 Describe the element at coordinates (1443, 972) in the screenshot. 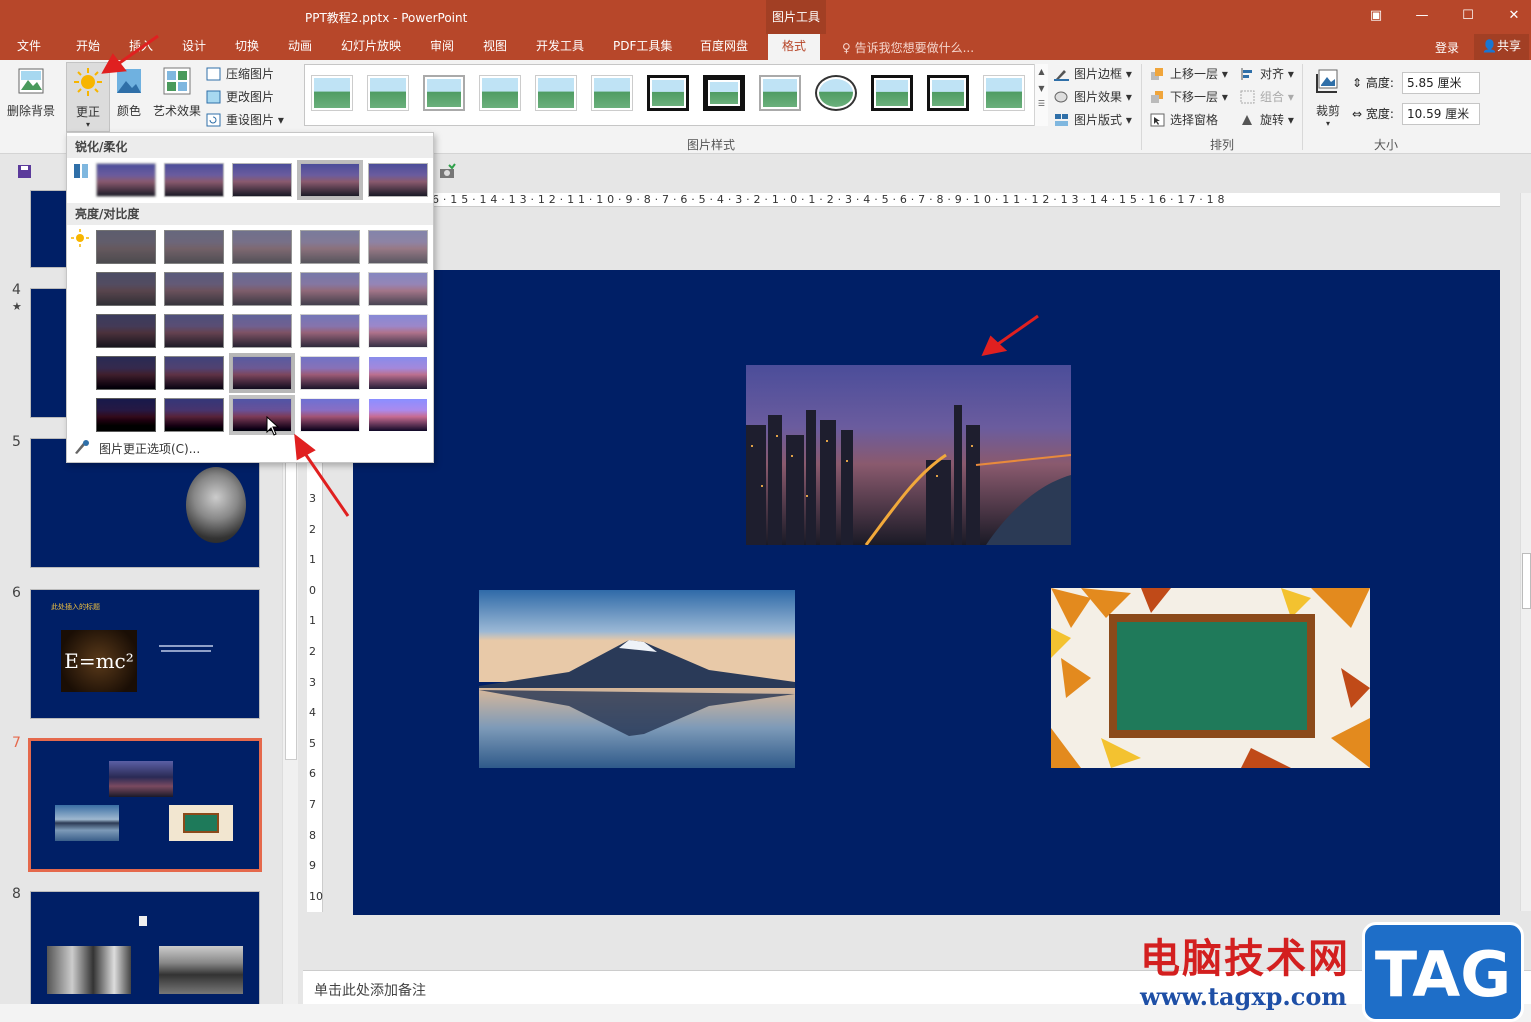

I see `watermark-tag-logo: TAG` at that location.